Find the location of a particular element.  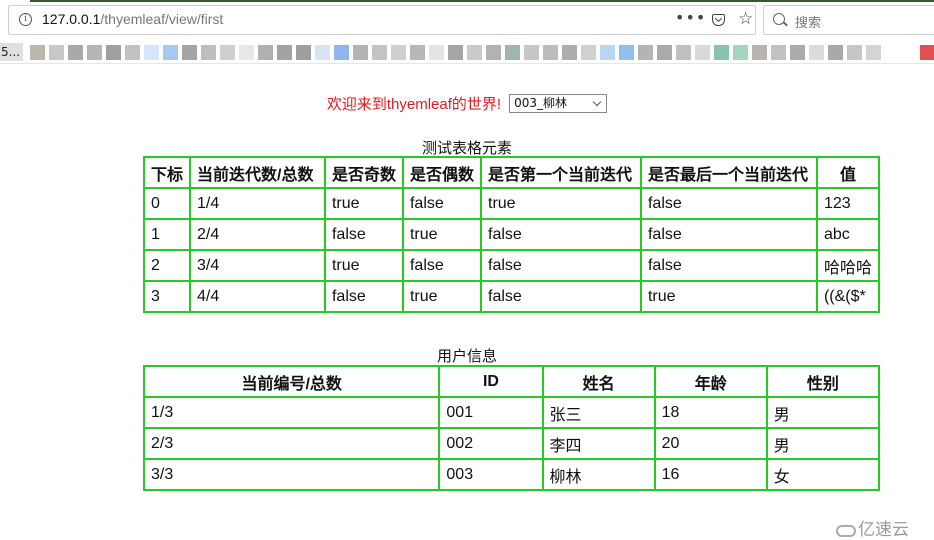

table-row: 1/3 001 张三 18 男 is located at coordinates (511, 412).